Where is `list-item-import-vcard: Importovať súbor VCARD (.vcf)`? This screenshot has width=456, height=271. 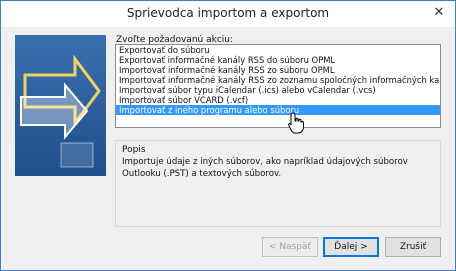
list-item-import-vcard: Importovať súbor VCARD (.vcf) is located at coordinates (278, 100).